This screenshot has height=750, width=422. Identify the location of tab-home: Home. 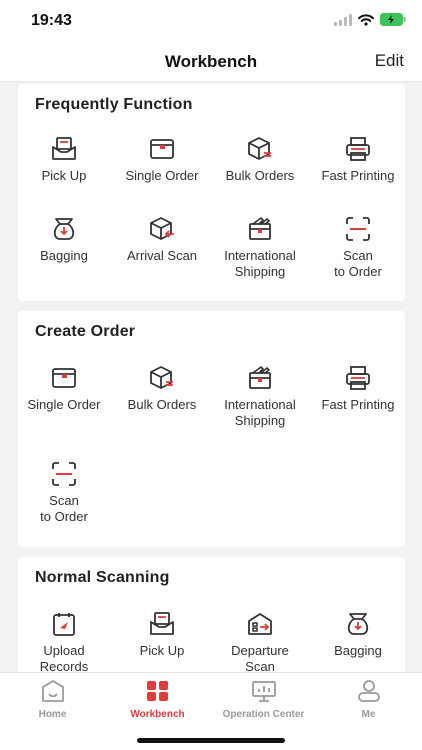
(52, 699).